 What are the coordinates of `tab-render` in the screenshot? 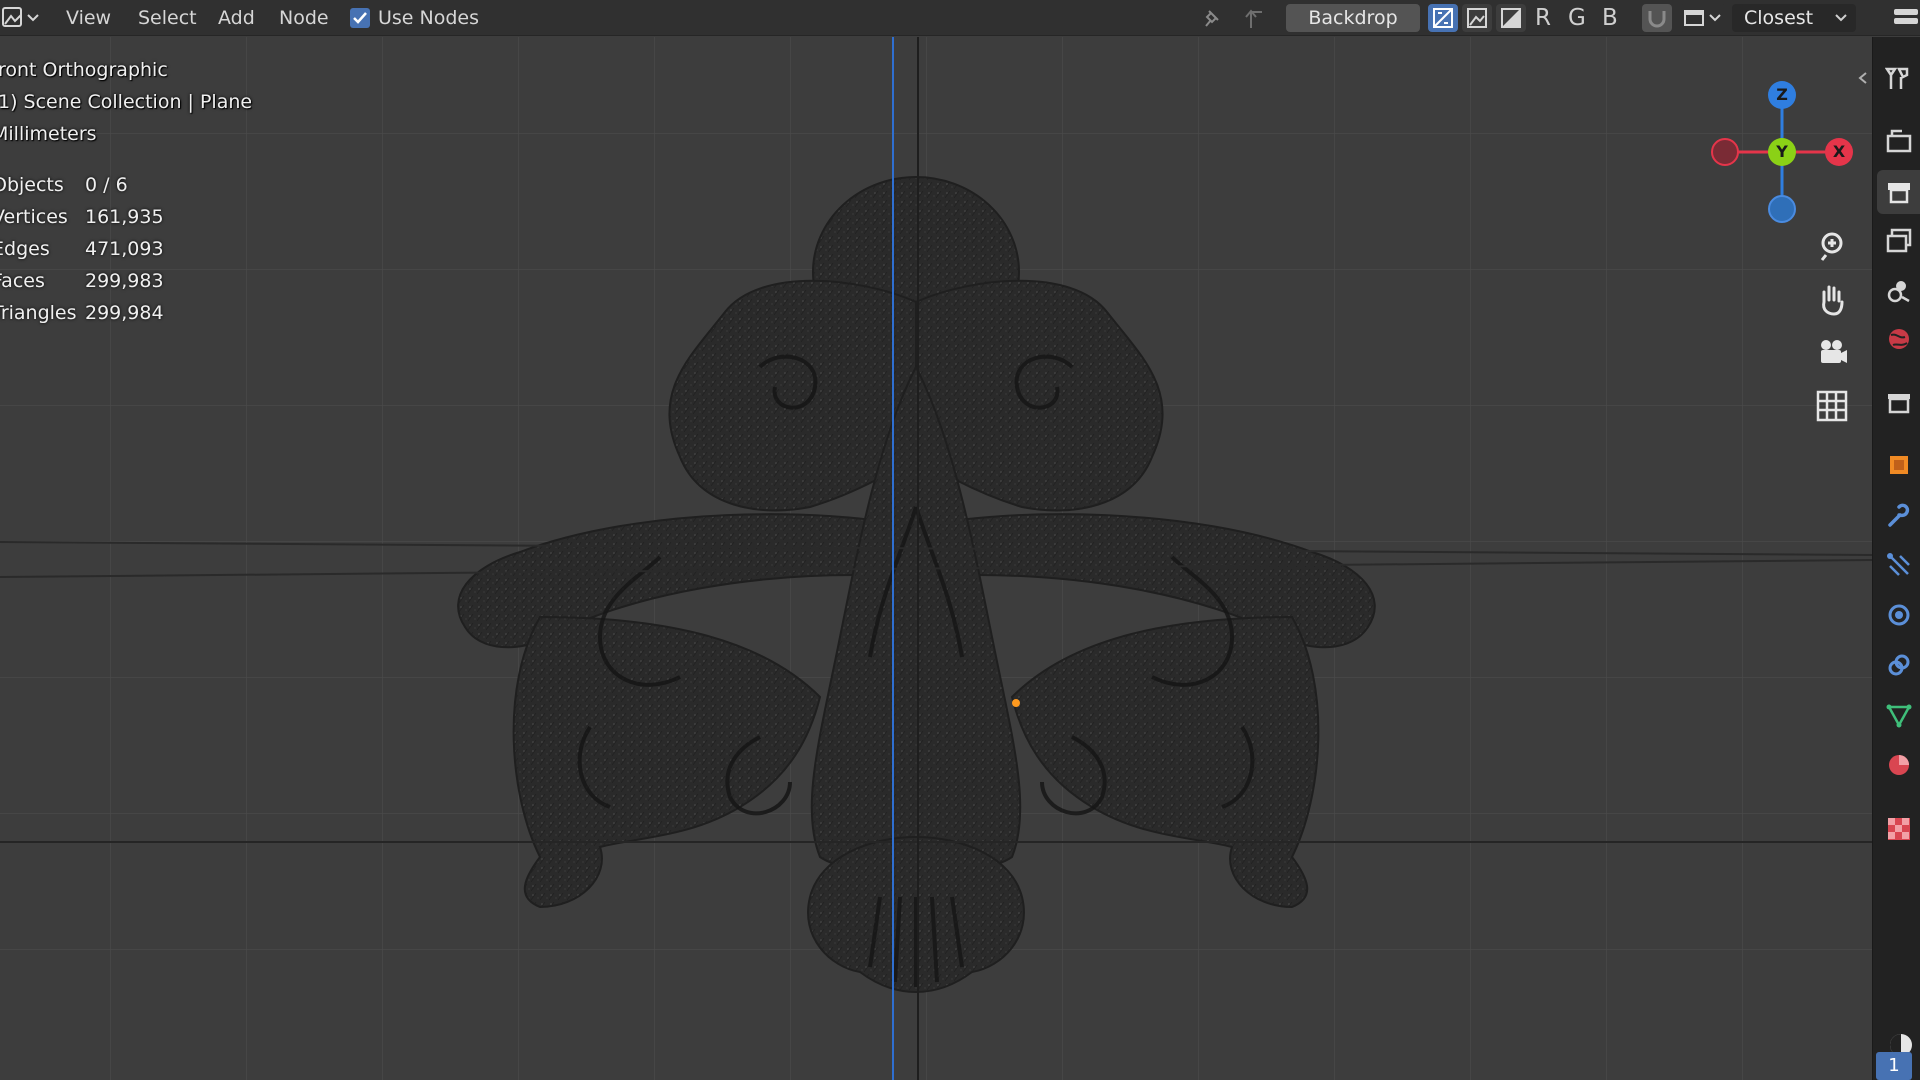 It's located at (1898, 141).